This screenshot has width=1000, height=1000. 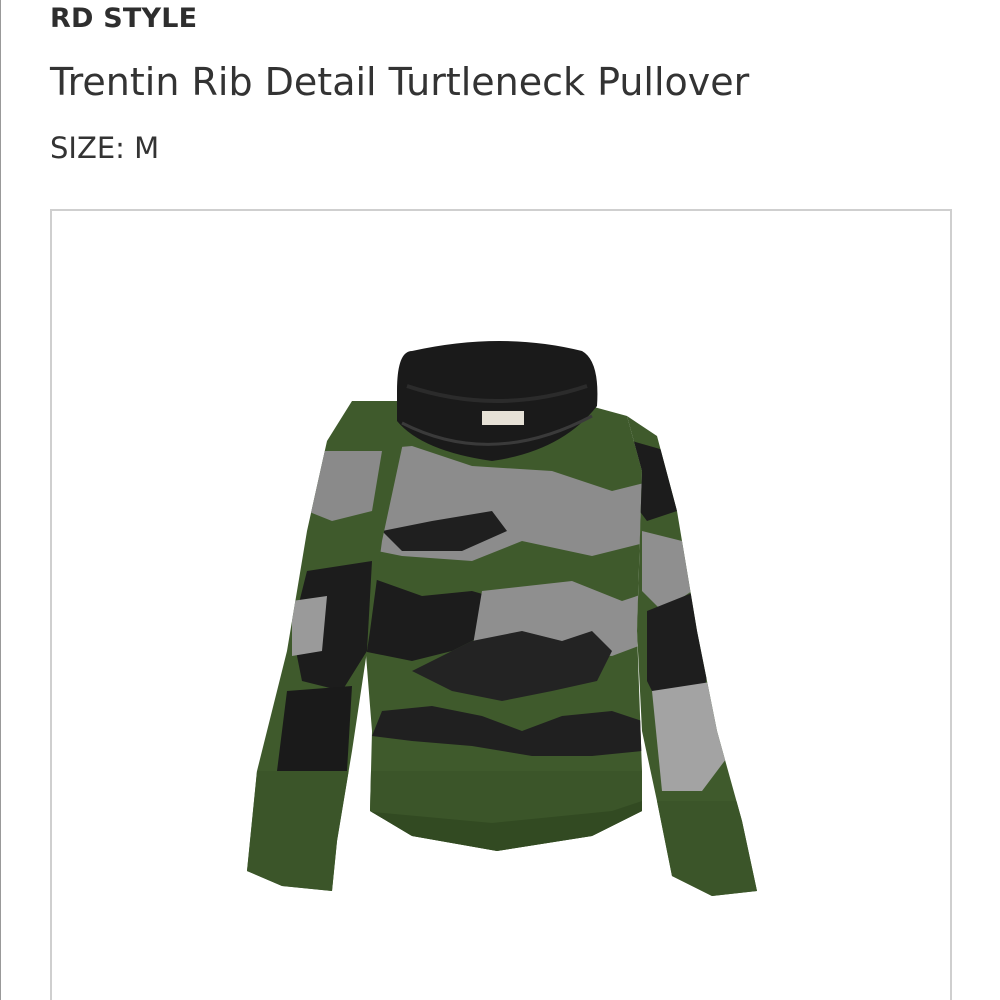 I want to click on size-value: M, so click(x=147, y=148).